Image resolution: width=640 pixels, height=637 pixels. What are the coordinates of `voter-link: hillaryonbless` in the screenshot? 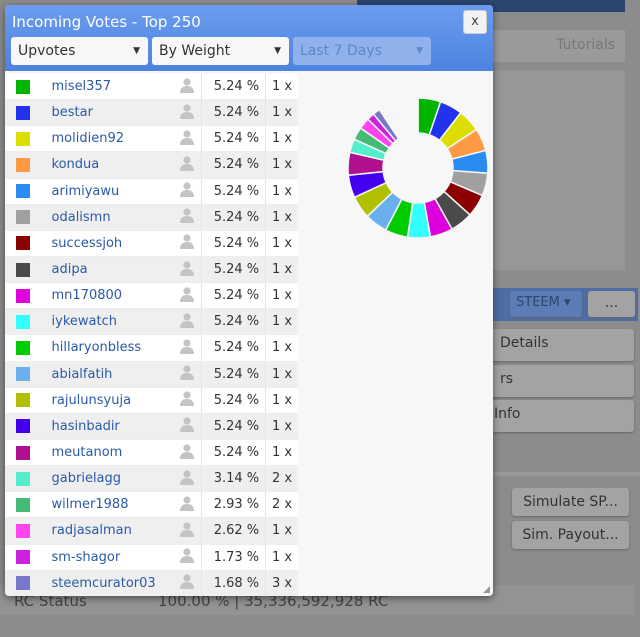 It's located at (112, 347).